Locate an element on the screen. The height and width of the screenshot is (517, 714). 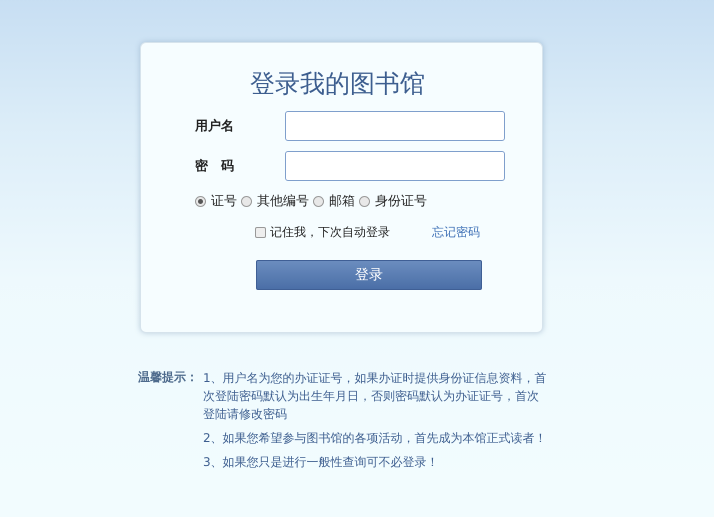
tip-text: 2、如果您希望参与图书馆的各项活动，首先成为本馆正式读者！ is located at coordinates (375, 438).